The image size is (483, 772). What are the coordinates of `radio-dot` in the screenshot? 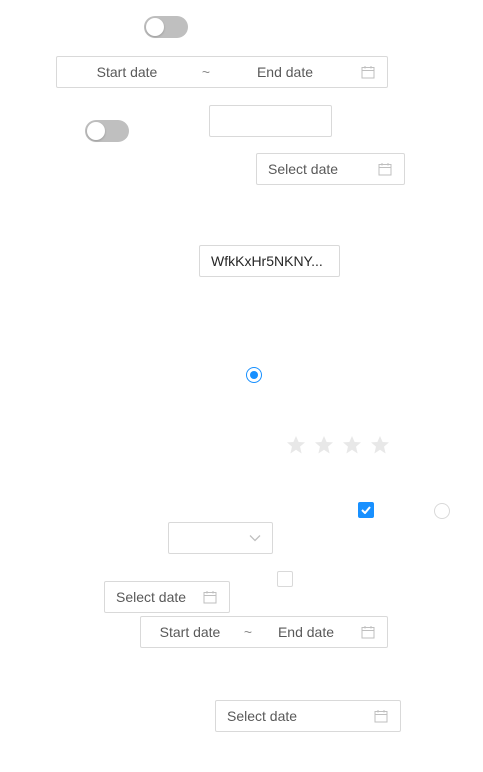 It's located at (254, 375).